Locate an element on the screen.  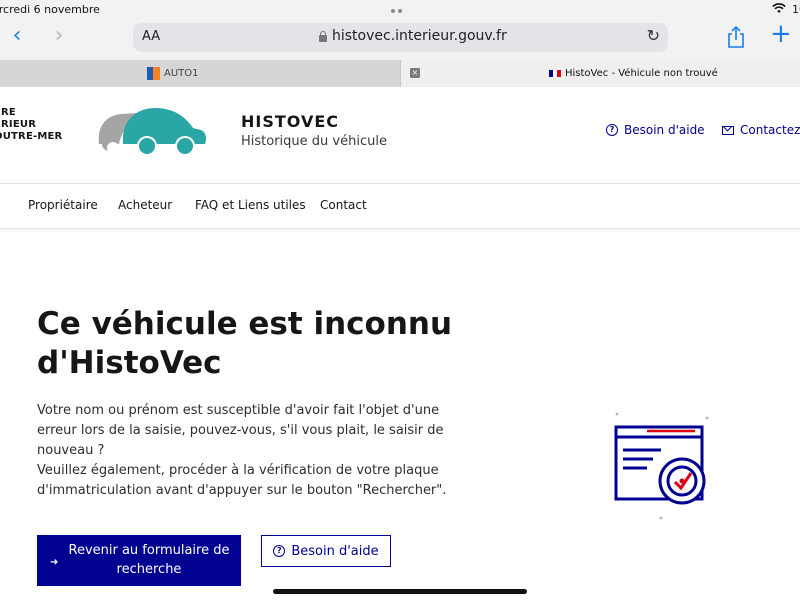
ministry-block: ÈRE ÉRIEUR OUTRE-MER is located at coordinates (31, 125).